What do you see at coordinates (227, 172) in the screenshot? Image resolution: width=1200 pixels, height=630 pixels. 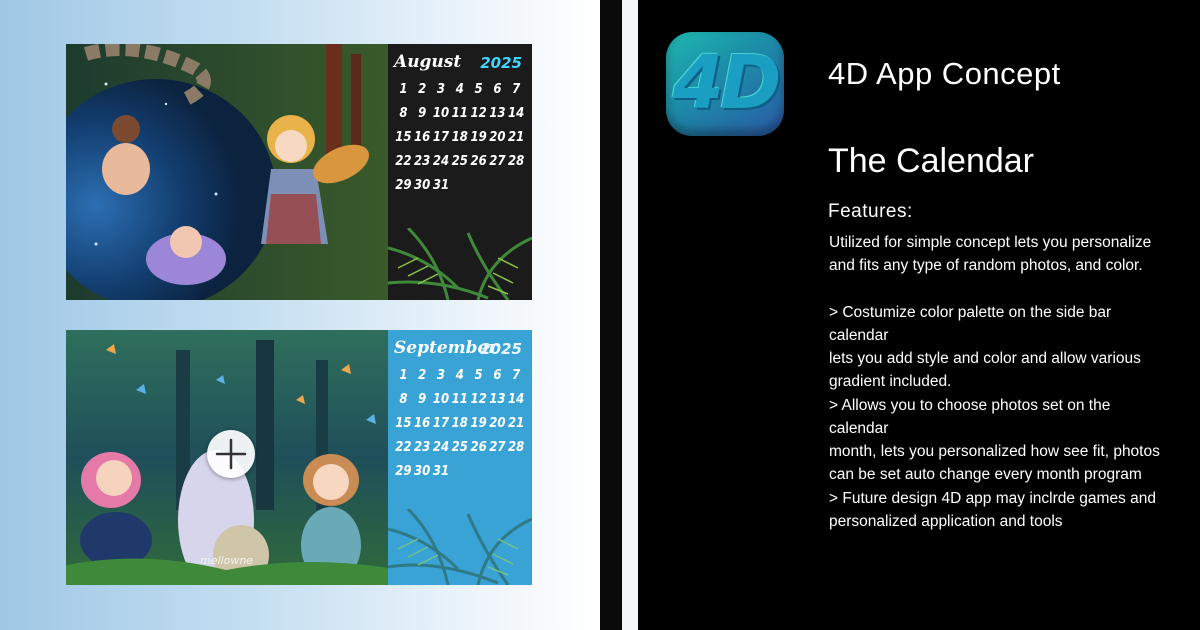 I see `calendar-photo-august` at bounding box center [227, 172].